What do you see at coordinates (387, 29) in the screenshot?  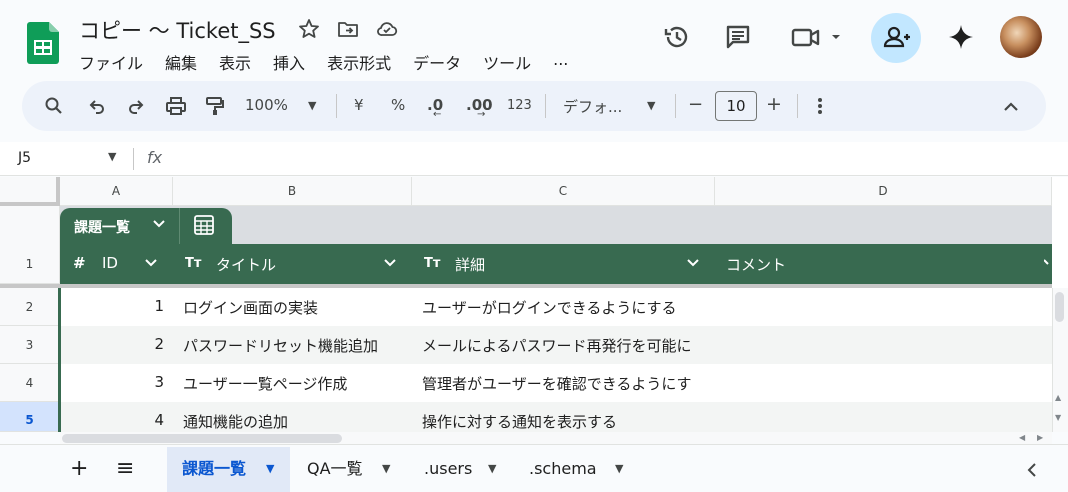 I see `cloud-saved-icon` at bounding box center [387, 29].